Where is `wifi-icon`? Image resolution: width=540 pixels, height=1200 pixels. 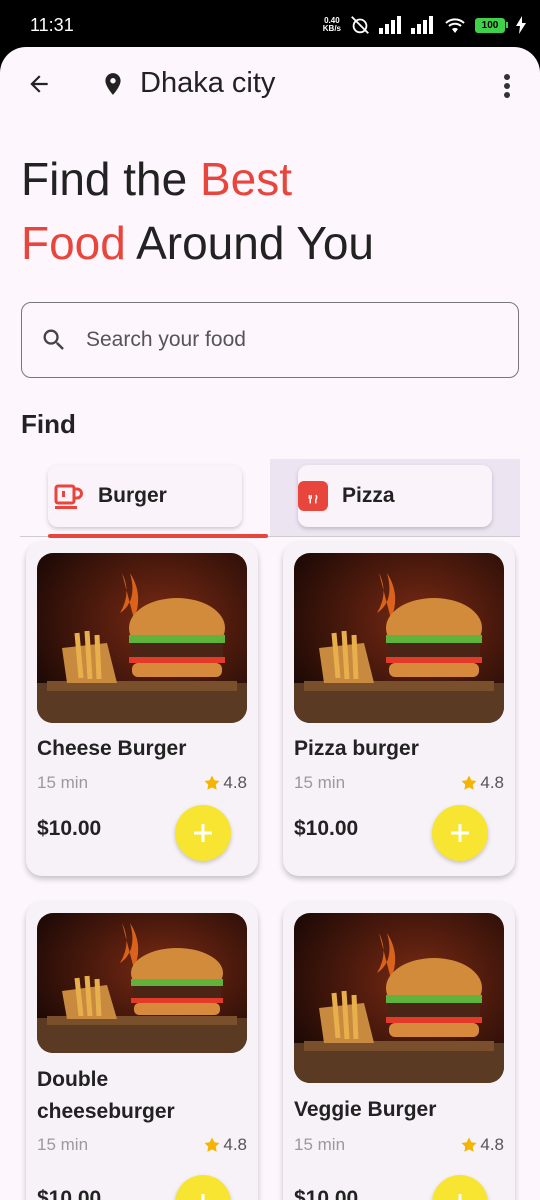 wifi-icon is located at coordinates (455, 25).